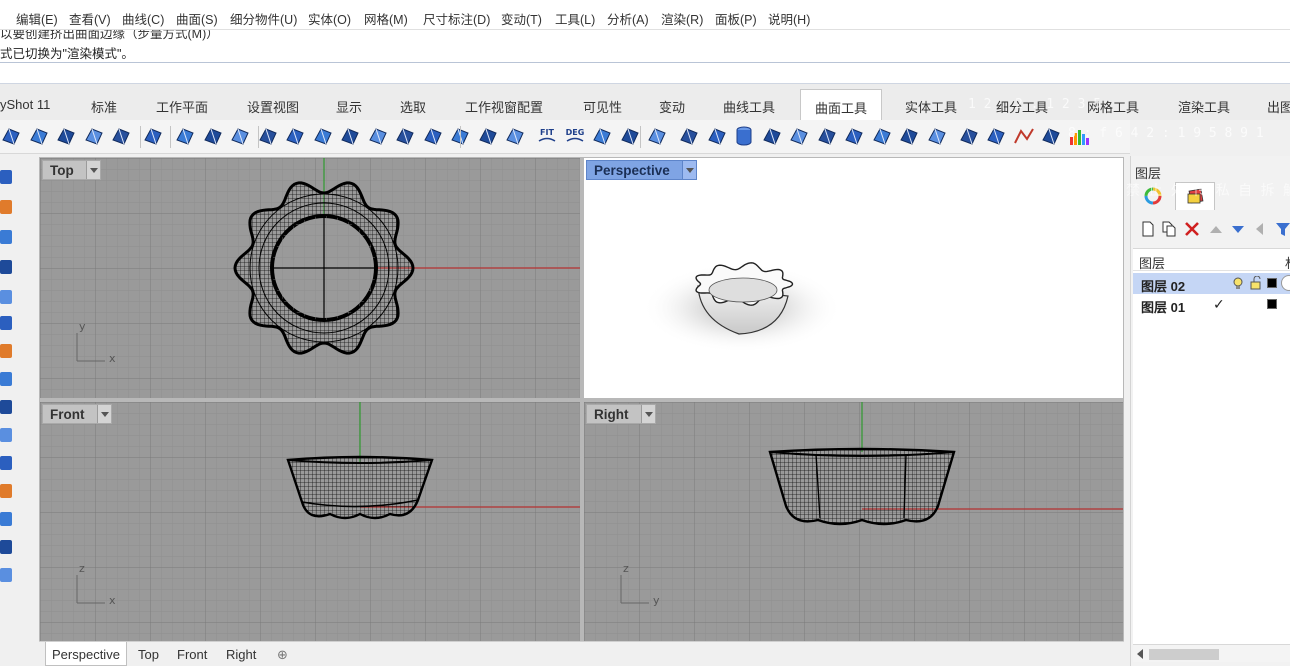  Describe the element at coordinates (504, 106) in the screenshot. I see `toolbar-tab: 工作视窗配置` at that location.